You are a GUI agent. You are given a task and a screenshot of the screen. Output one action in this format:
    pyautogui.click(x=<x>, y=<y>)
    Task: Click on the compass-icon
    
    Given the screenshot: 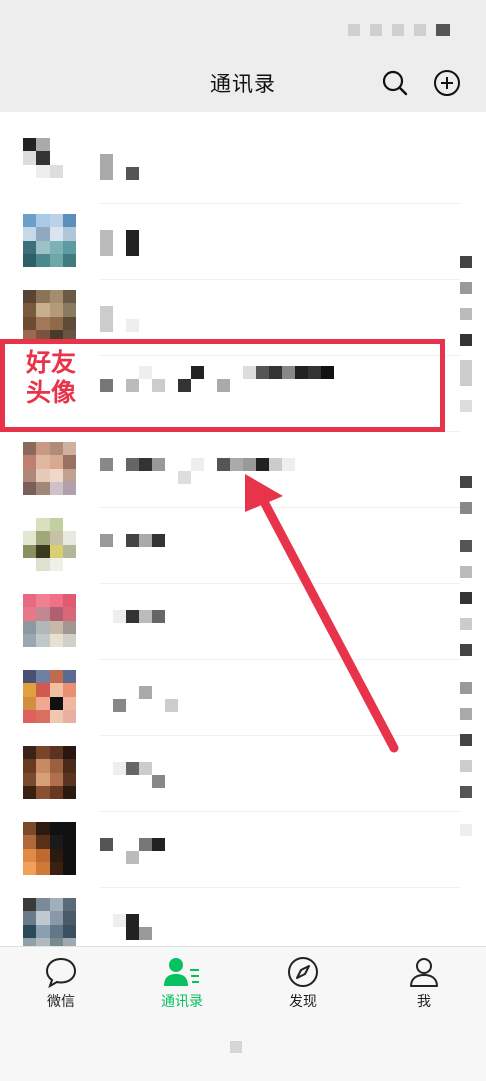 What is the action you would take?
    pyautogui.click(x=303, y=972)
    